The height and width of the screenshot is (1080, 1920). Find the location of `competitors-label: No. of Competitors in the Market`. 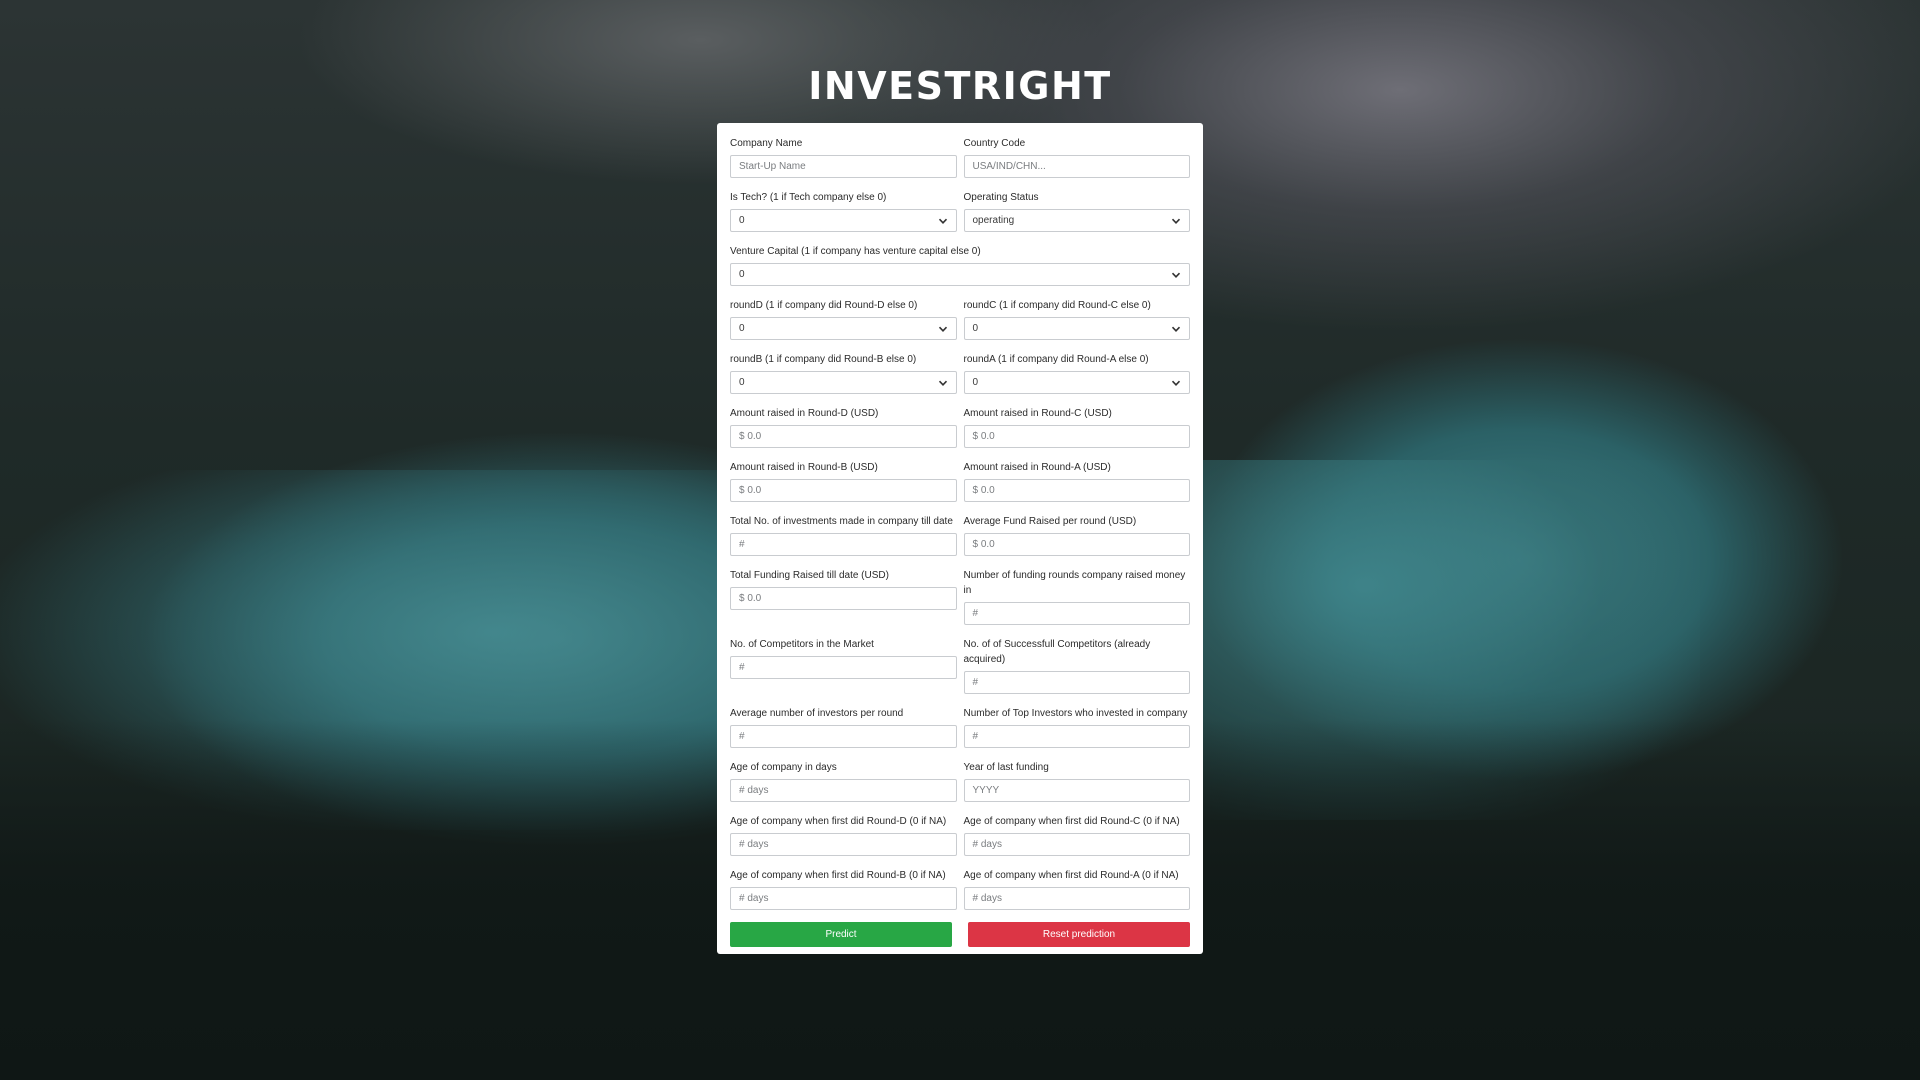

competitors-label: No. of Competitors in the Market is located at coordinates (802, 644).